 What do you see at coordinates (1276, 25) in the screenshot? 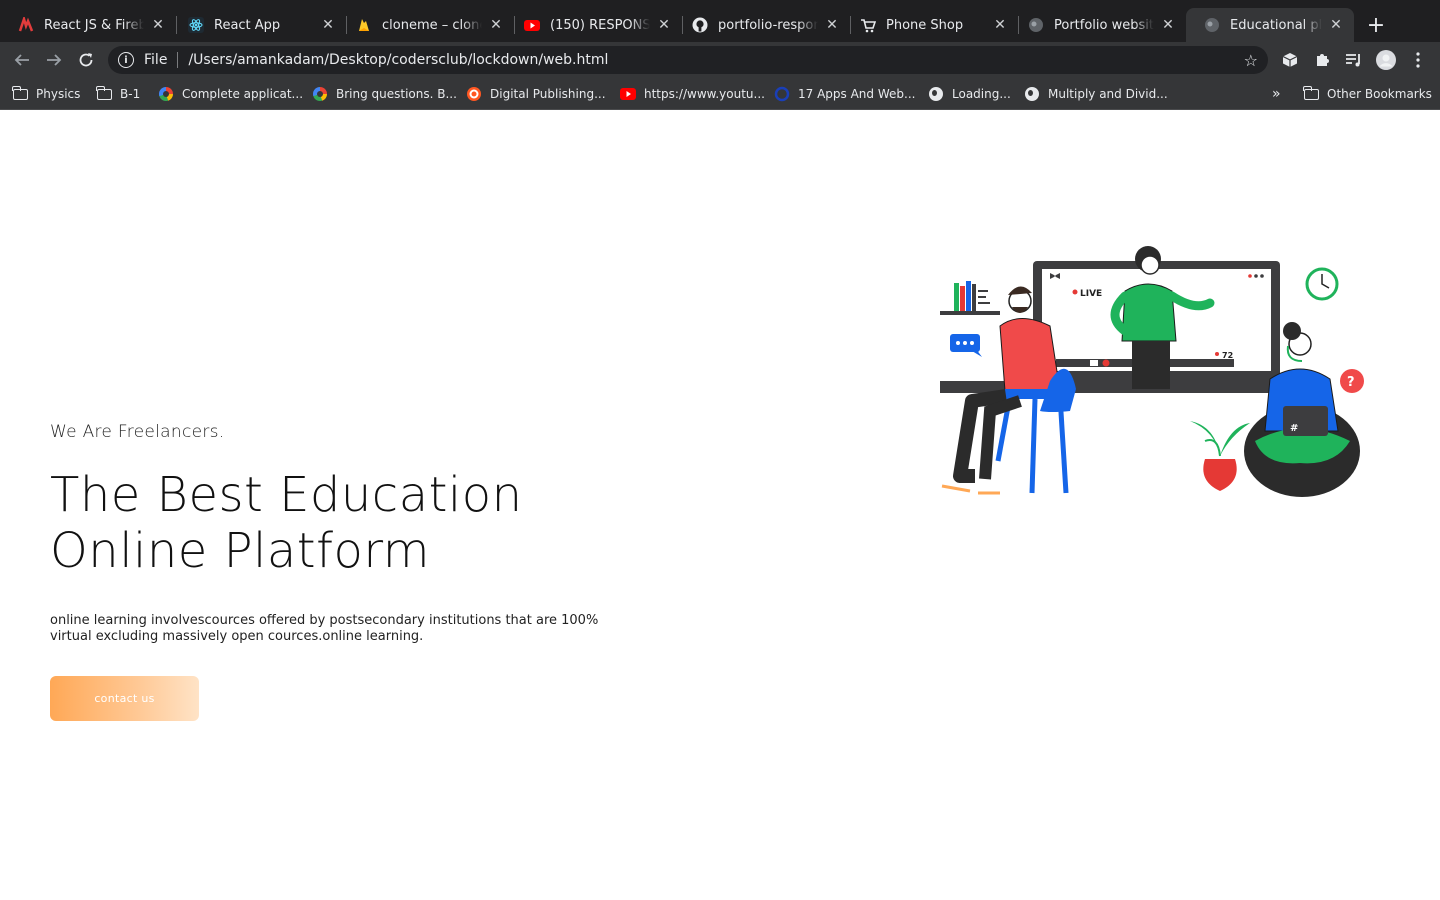
I see `tab-title: Educational platform` at bounding box center [1276, 25].